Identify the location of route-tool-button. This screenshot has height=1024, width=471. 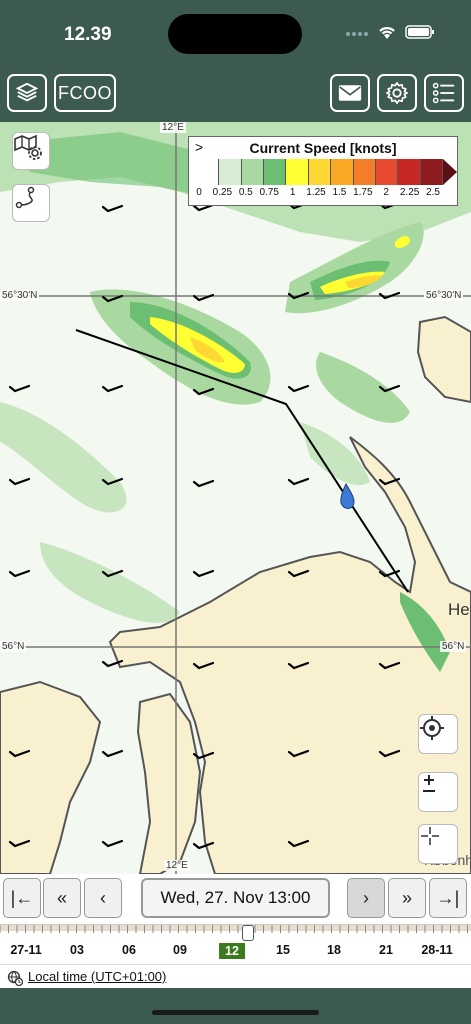
(31, 203).